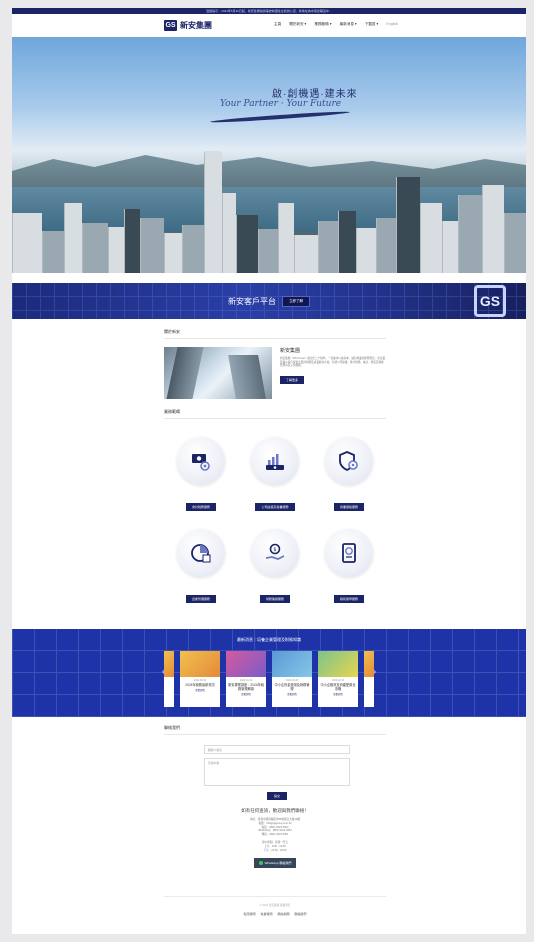 Image resolution: width=534 pixels, height=942 pixels. I want to click on client-platform-banner: 新安客戶平台 立即了解 GS, so click(269, 301).